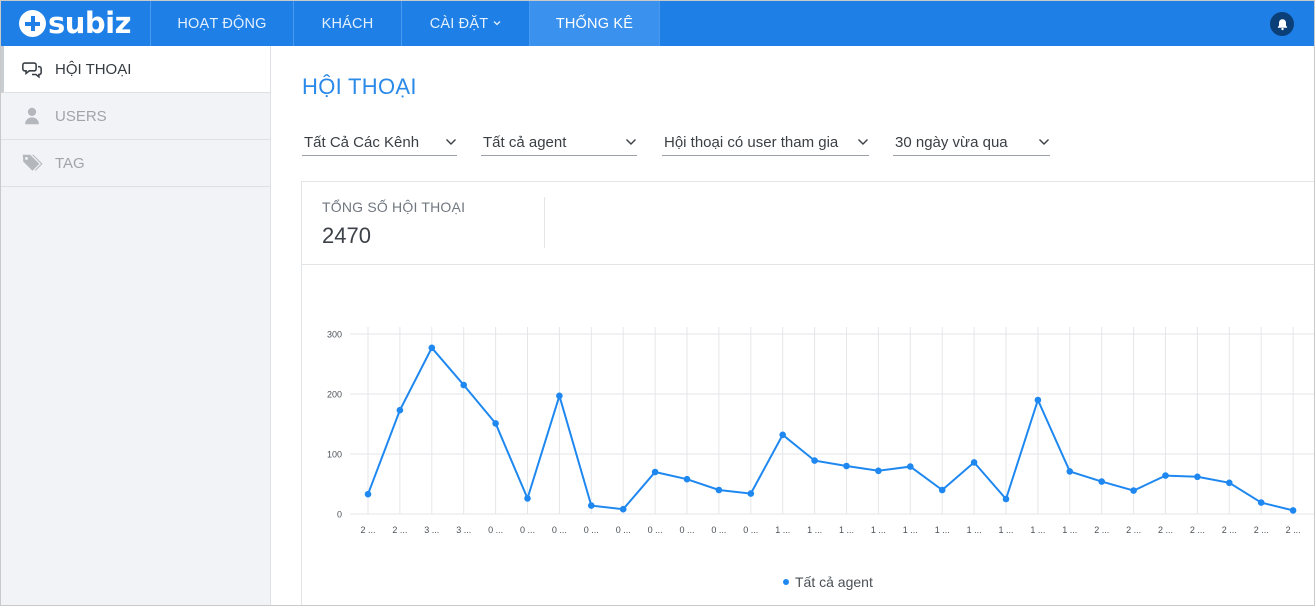 This screenshot has height=606, width=1315. I want to click on y-tick-label: 300, so click(334, 335).